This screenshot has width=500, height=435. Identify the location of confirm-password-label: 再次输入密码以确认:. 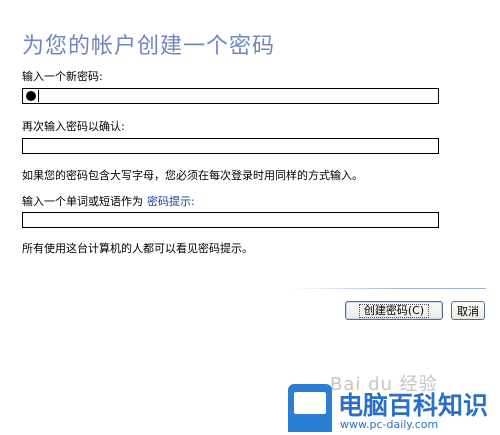
(73, 126).